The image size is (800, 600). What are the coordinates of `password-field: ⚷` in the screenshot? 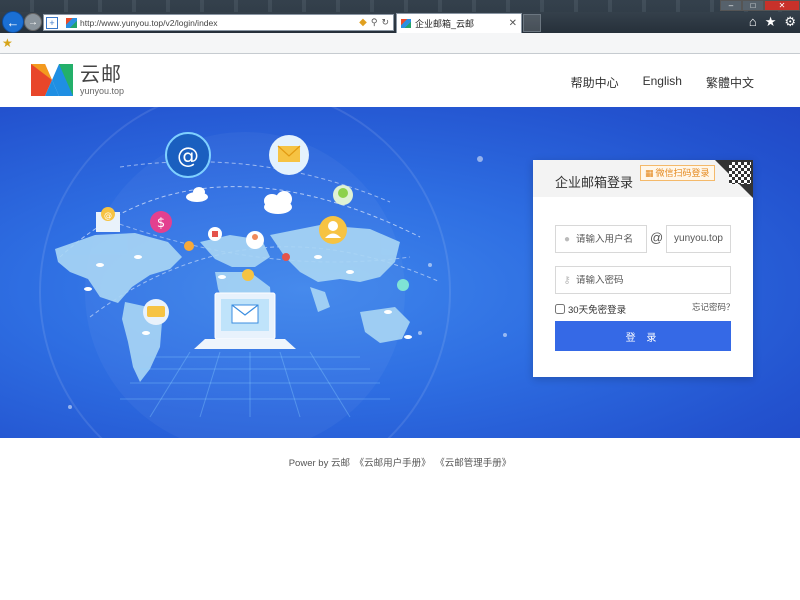 It's located at (643, 280).